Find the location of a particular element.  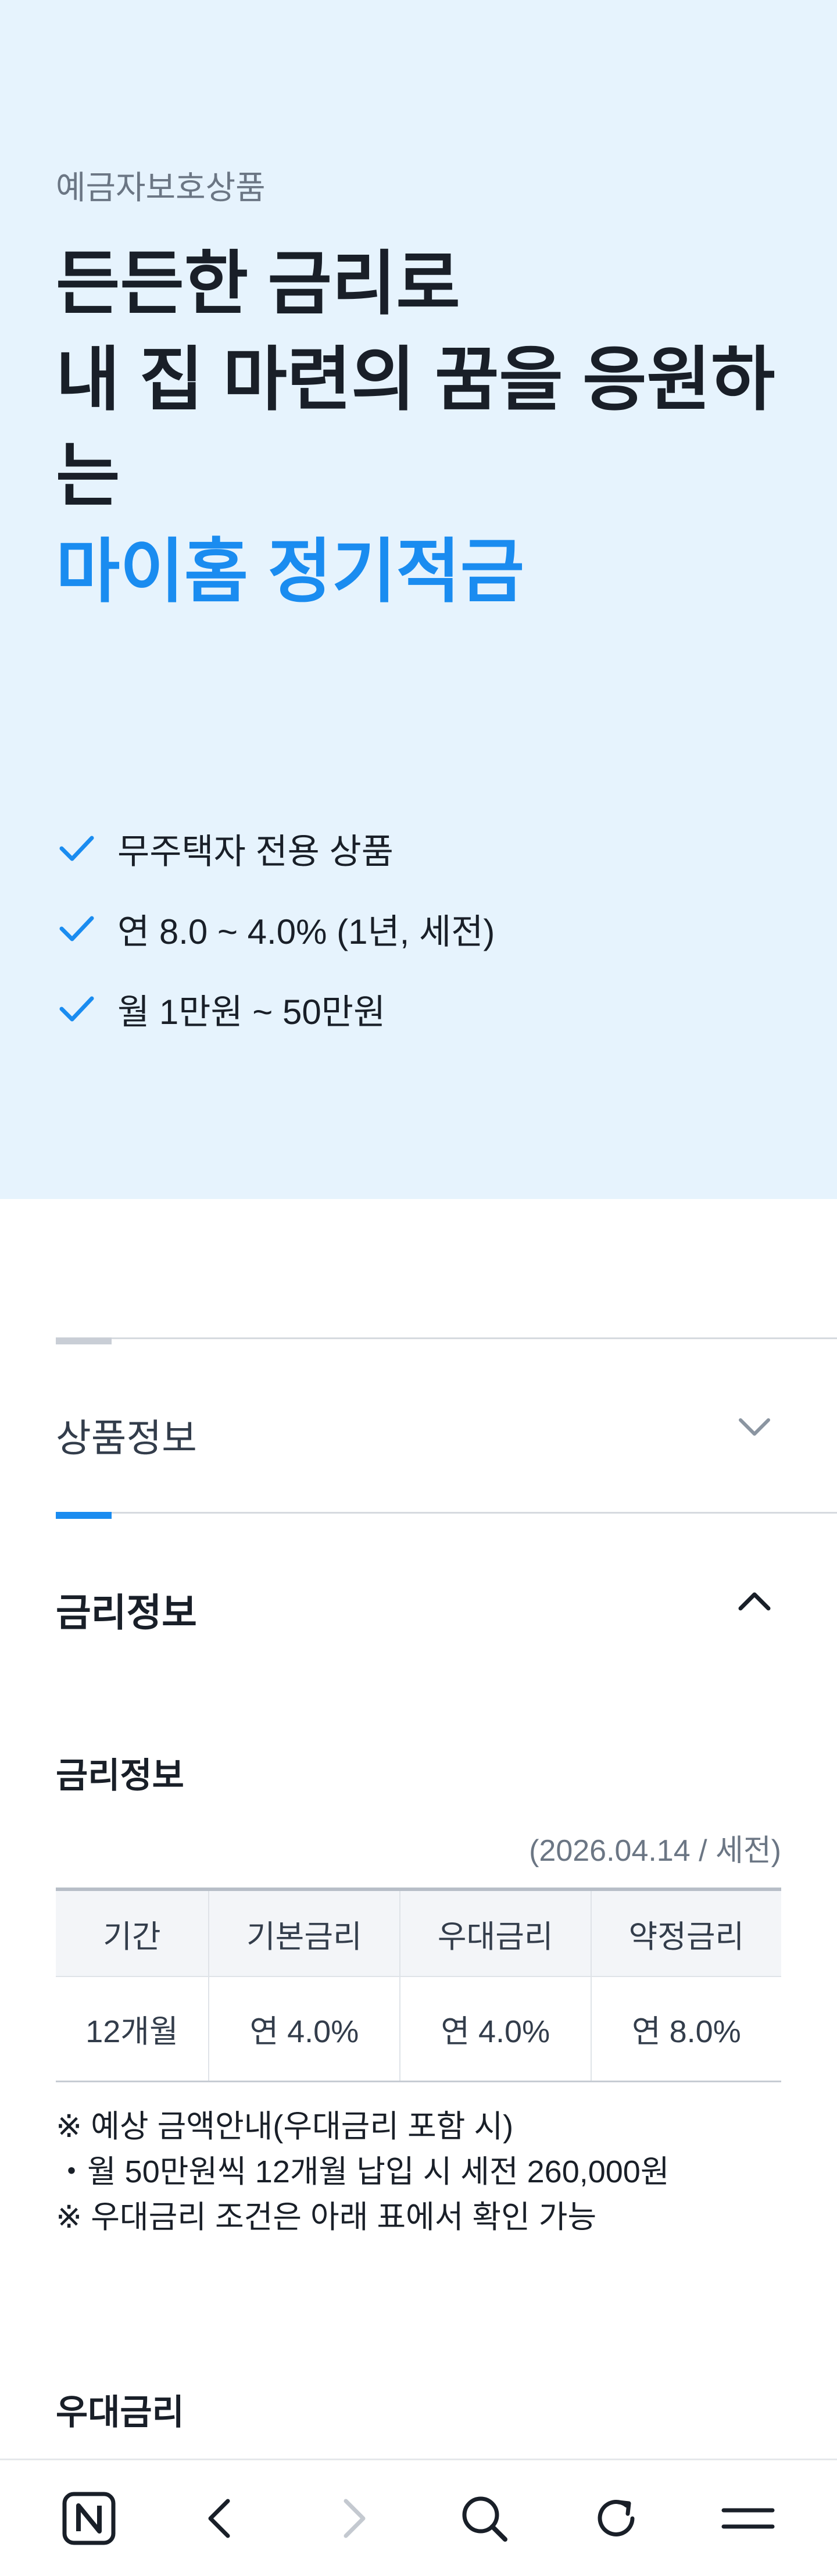

note-line: ・월 50만원씩 12개월 납입 시 세전 260,000원 is located at coordinates (363, 2172).